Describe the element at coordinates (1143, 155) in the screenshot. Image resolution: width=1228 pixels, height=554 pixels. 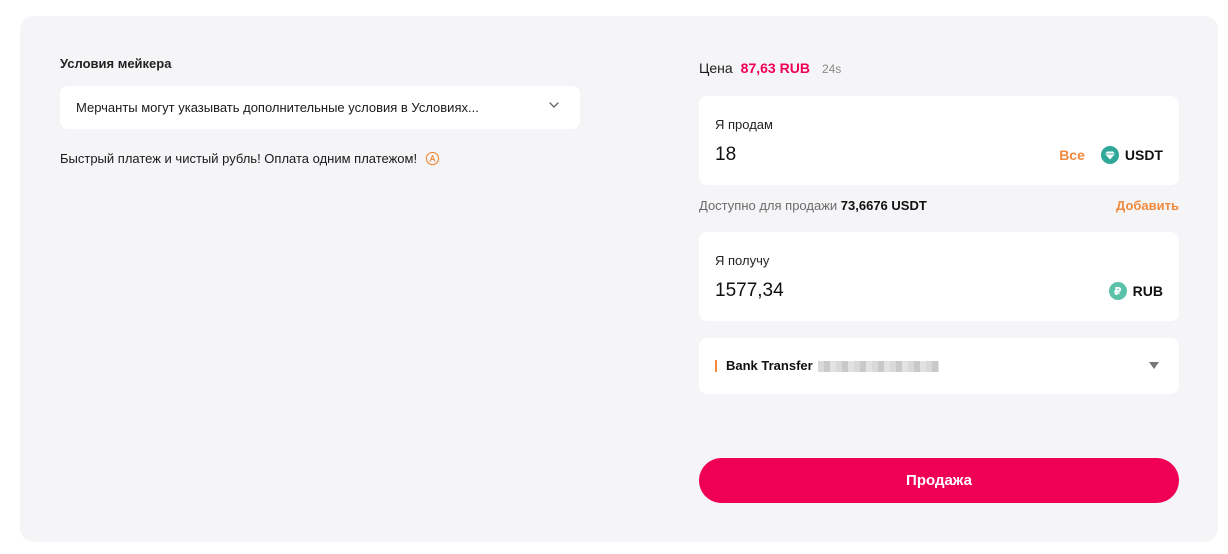
I see `sell-asset-name: USDT` at that location.